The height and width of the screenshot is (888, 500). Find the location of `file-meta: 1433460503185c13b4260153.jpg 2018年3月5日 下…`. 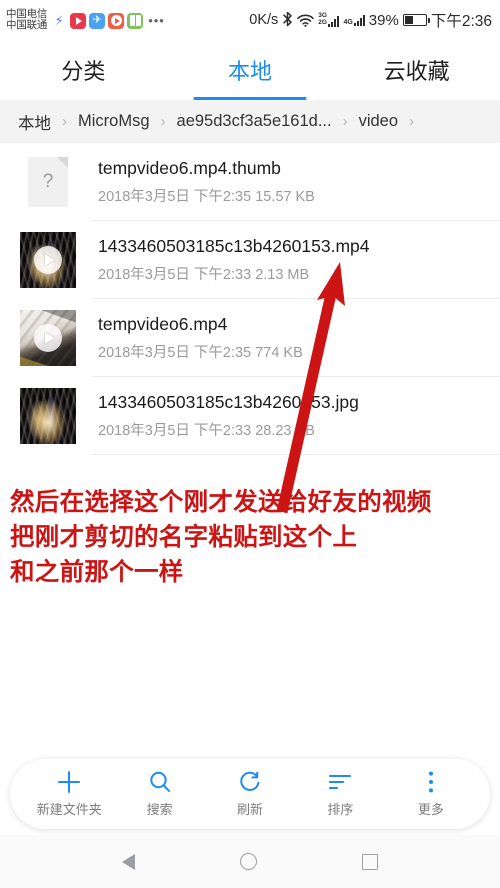

file-meta: 1433460503185c13b4260153.jpg 2018年3月5日 下… is located at coordinates (228, 416).